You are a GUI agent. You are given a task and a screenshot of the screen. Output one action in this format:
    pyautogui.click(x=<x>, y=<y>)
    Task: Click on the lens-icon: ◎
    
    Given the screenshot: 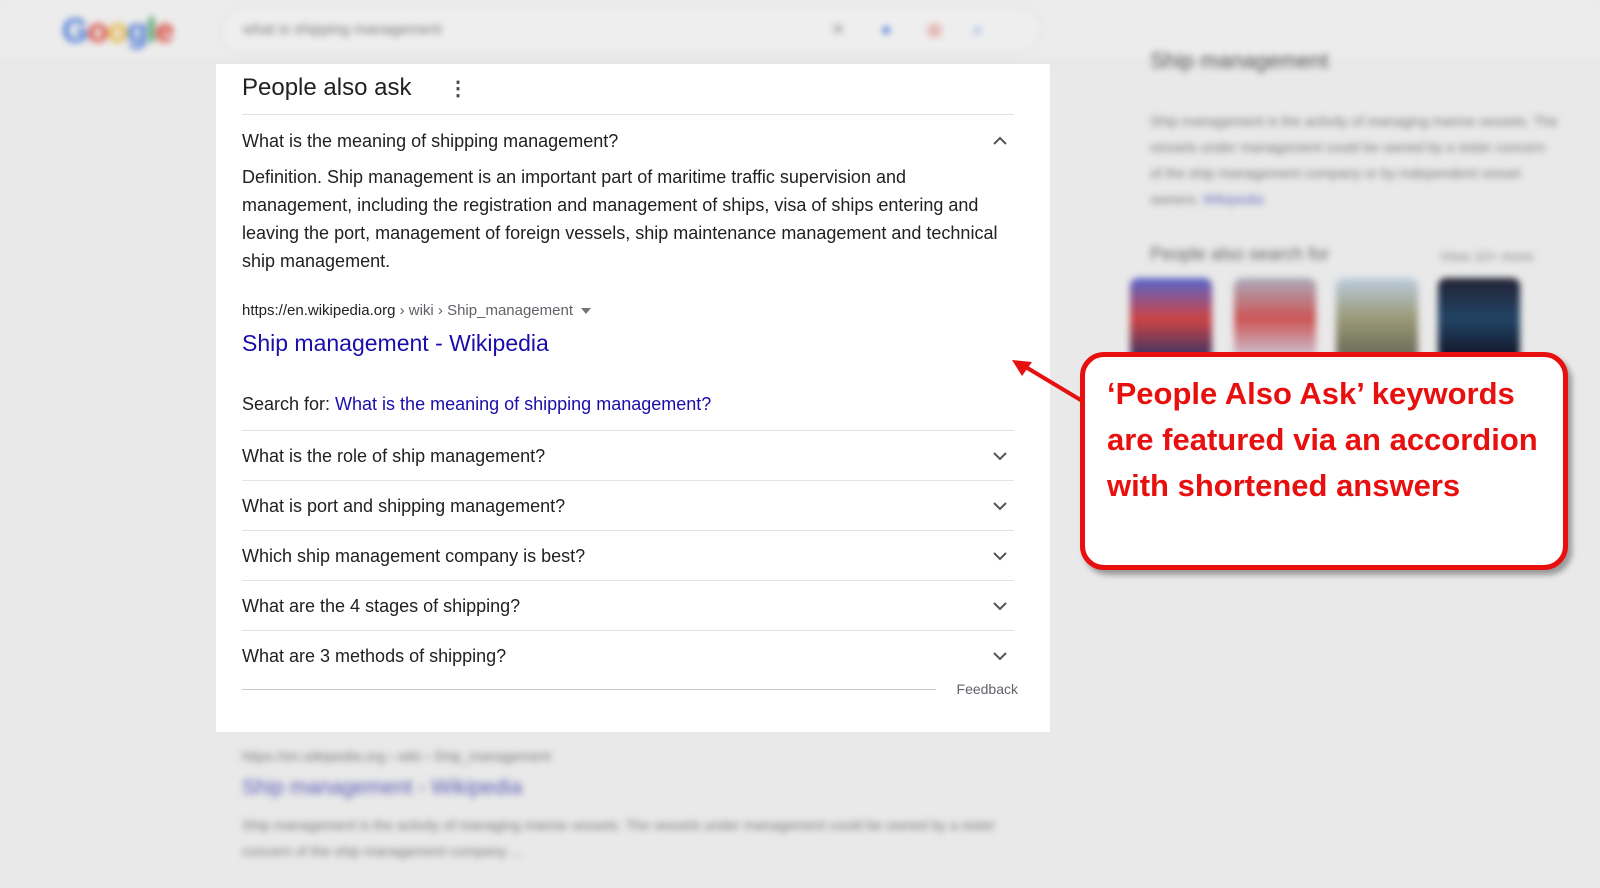 What is the action you would take?
    pyautogui.click(x=934, y=30)
    